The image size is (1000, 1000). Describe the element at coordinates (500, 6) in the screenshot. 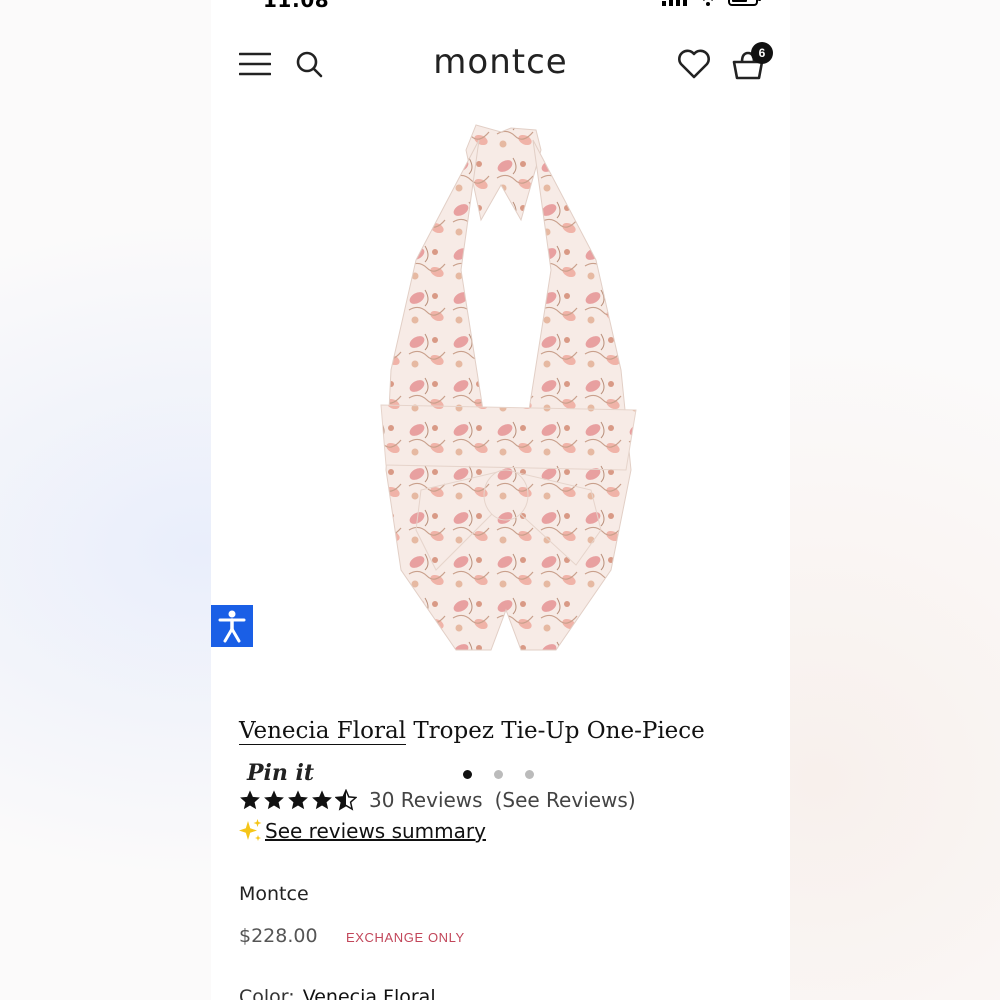

I see `status-bar: 11:08` at that location.